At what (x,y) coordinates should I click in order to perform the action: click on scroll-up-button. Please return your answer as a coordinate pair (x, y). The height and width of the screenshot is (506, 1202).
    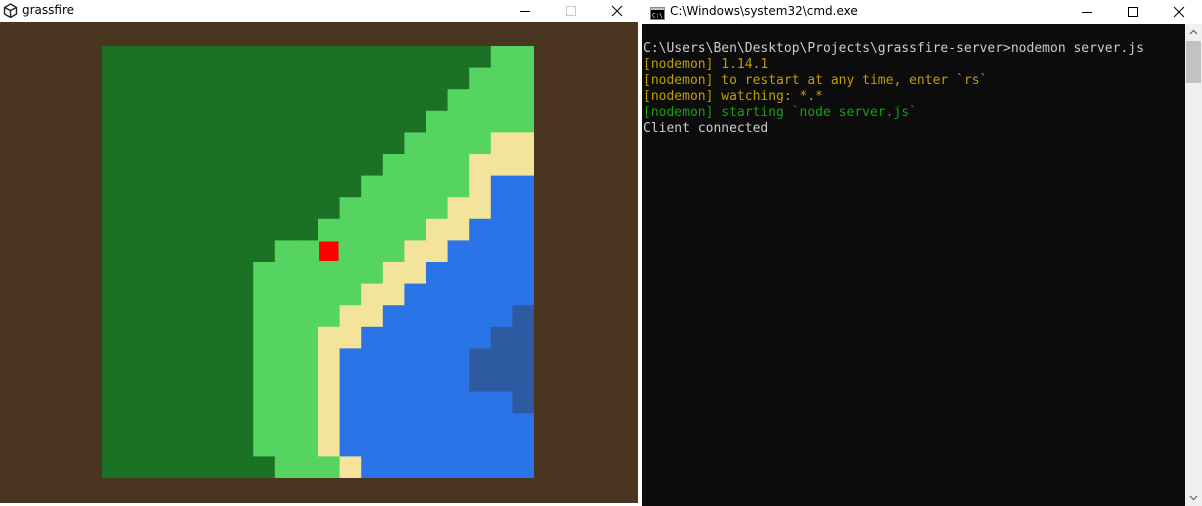
    Looking at the image, I should click on (1193, 32).